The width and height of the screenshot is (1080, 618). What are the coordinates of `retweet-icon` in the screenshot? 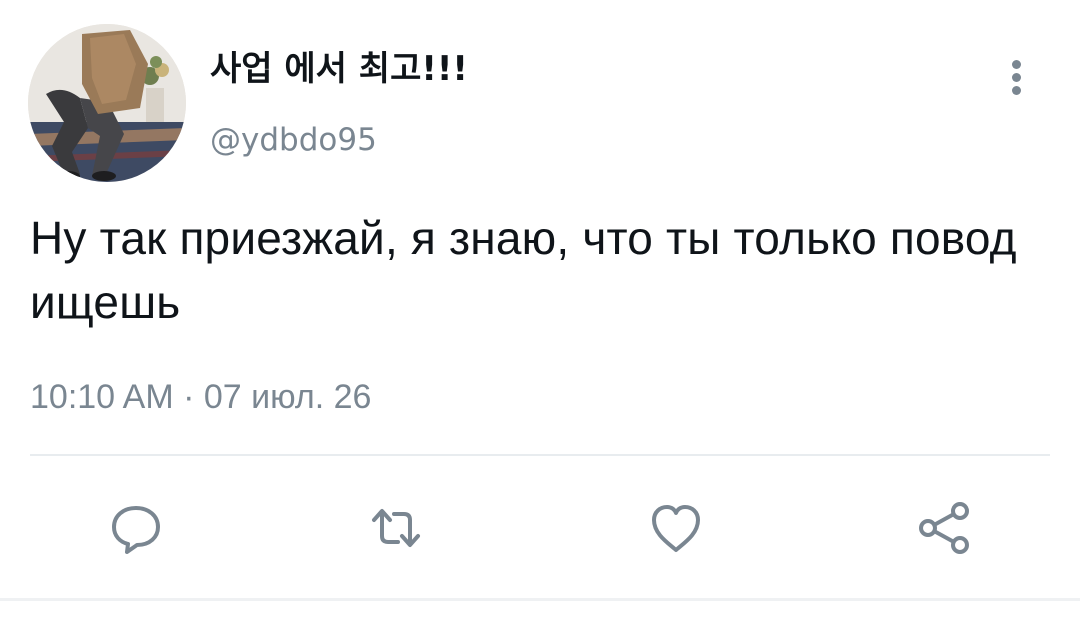 It's located at (396, 528).